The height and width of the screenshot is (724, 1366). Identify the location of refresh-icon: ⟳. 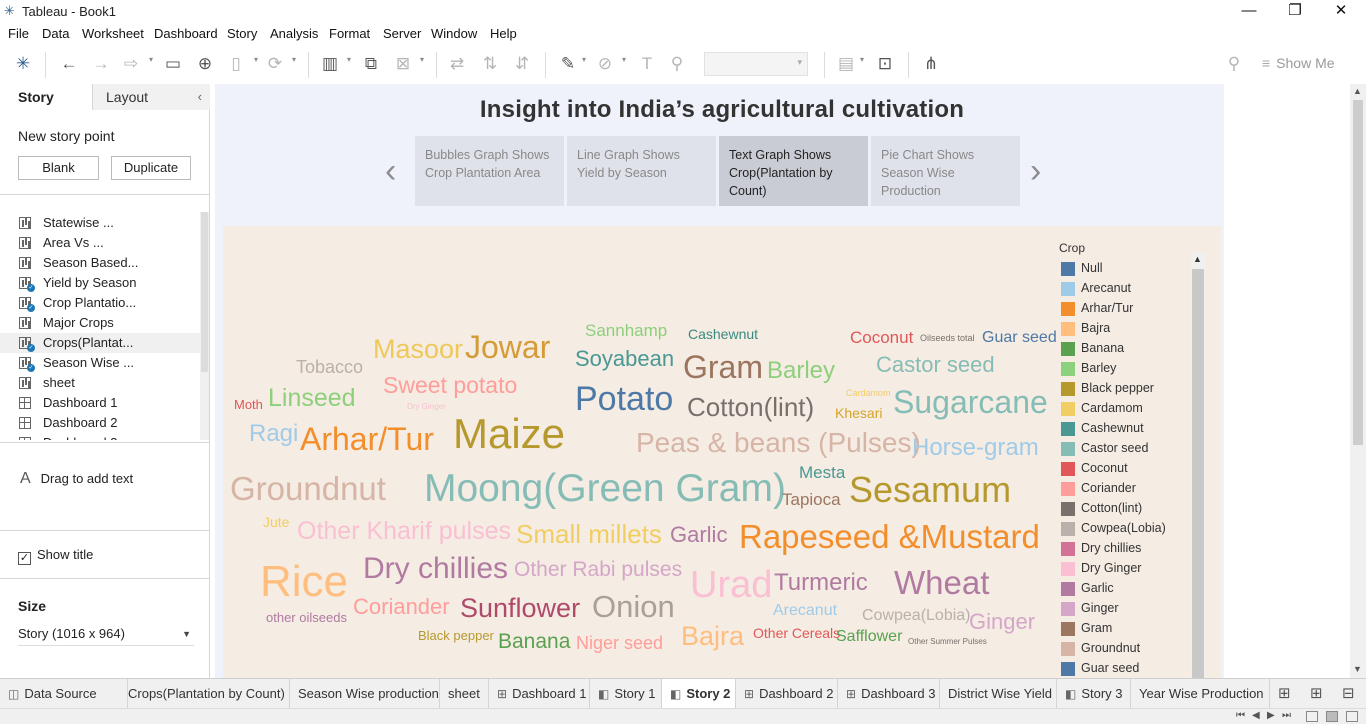
(275, 64).